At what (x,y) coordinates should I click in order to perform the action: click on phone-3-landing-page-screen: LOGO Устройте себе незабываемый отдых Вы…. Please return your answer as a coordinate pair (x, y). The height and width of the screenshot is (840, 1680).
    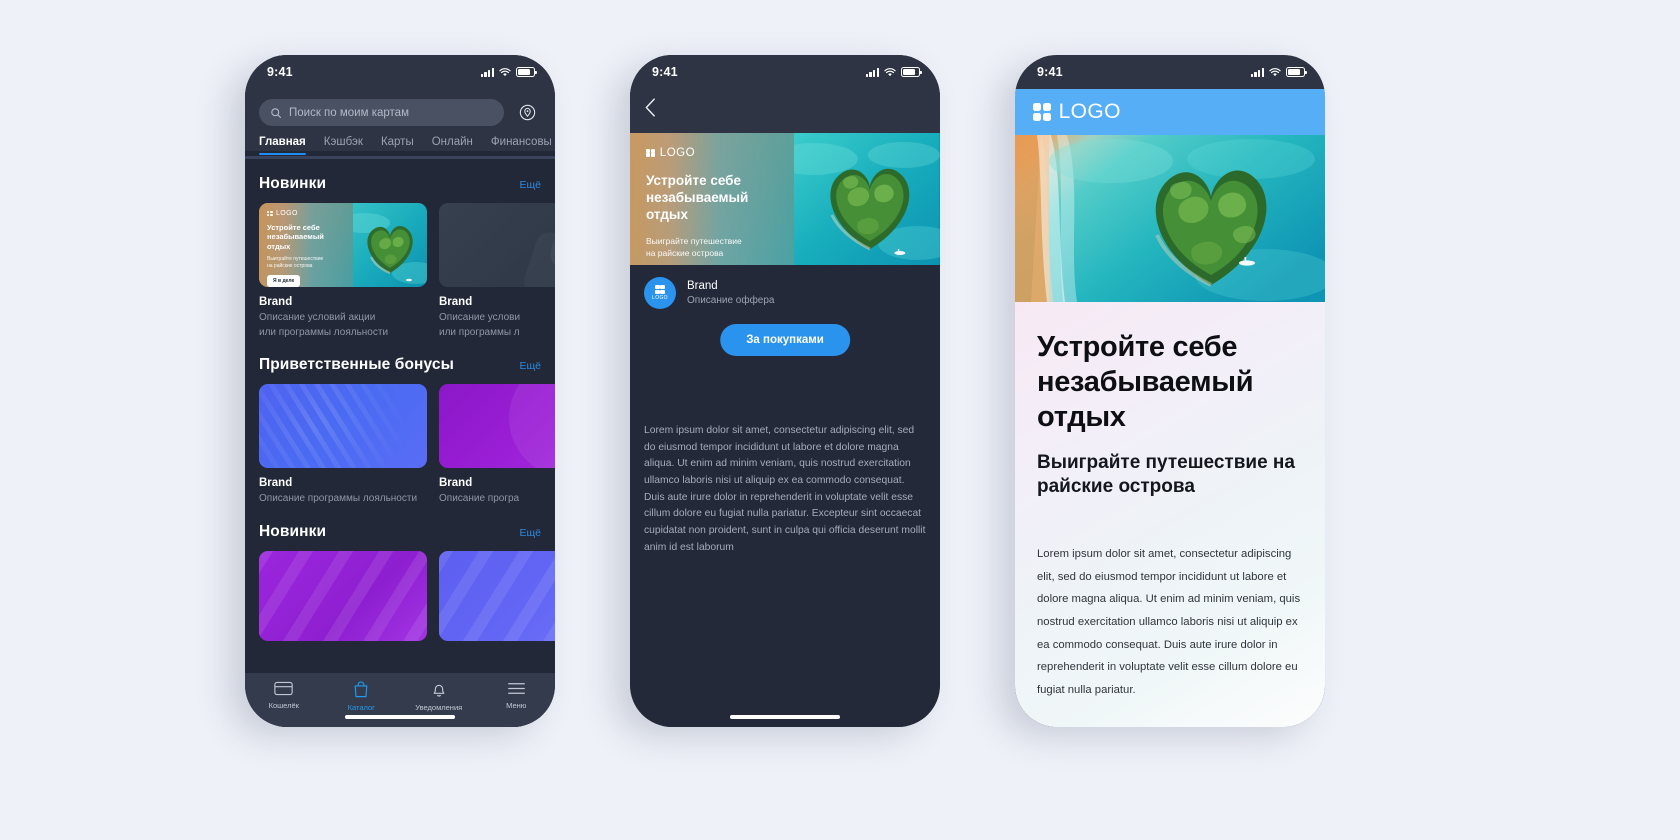
    Looking at the image, I should click on (1170, 391).